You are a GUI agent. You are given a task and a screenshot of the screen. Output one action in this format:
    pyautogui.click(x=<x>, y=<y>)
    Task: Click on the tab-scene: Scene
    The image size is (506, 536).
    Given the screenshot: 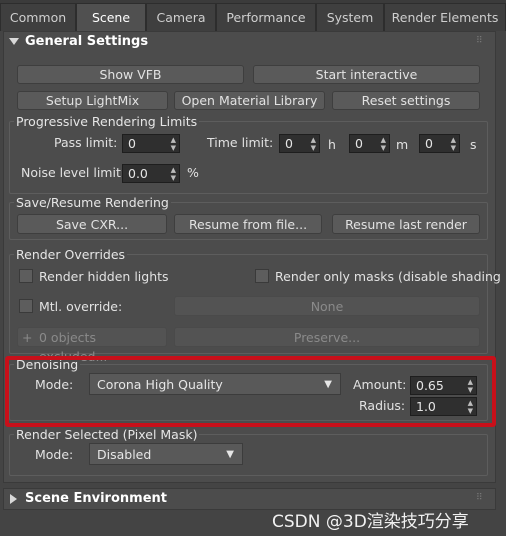 What is the action you would take?
    pyautogui.click(x=111, y=17)
    